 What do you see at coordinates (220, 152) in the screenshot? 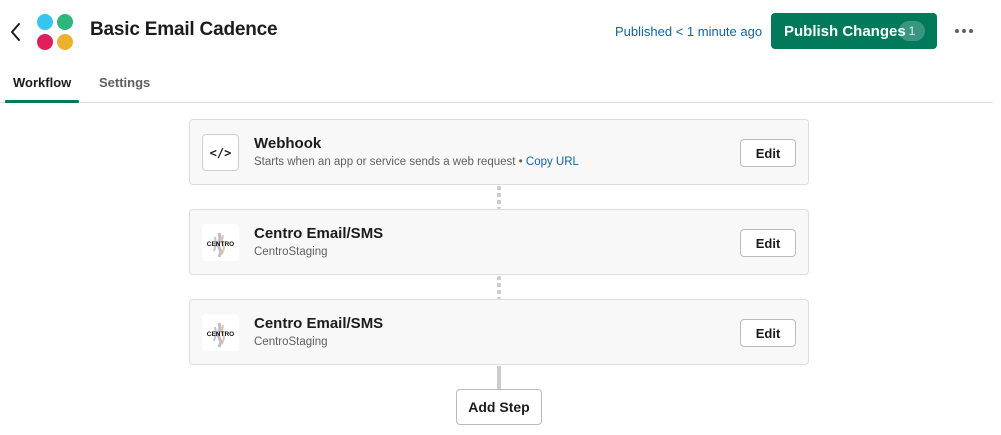
I see `code-icon: </>` at bounding box center [220, 152].